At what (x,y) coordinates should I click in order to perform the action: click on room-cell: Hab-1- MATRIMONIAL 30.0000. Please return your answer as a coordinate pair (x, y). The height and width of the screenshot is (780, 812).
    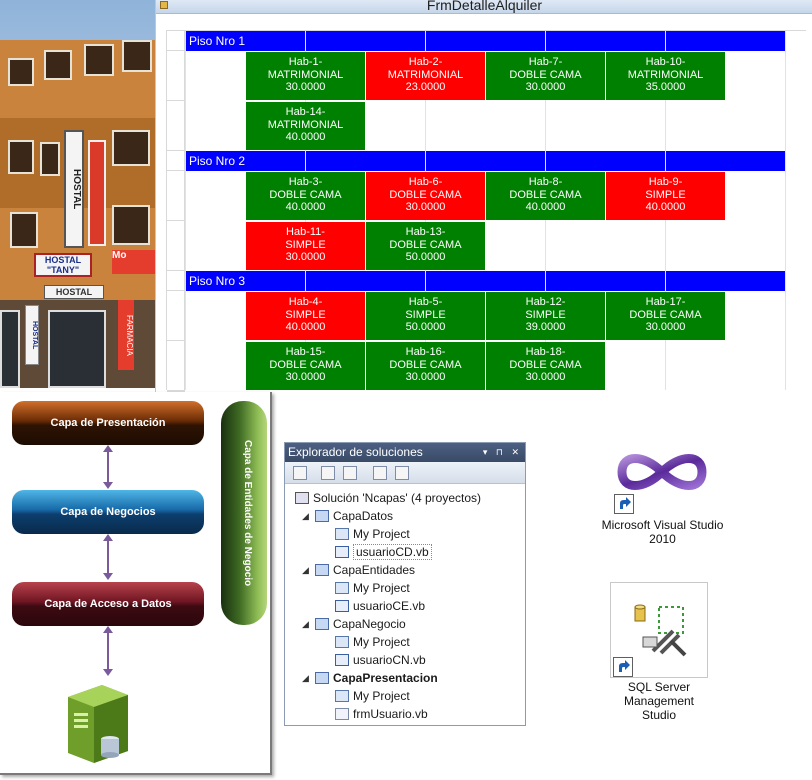
    Looking at the image, I should click on (305, 76).